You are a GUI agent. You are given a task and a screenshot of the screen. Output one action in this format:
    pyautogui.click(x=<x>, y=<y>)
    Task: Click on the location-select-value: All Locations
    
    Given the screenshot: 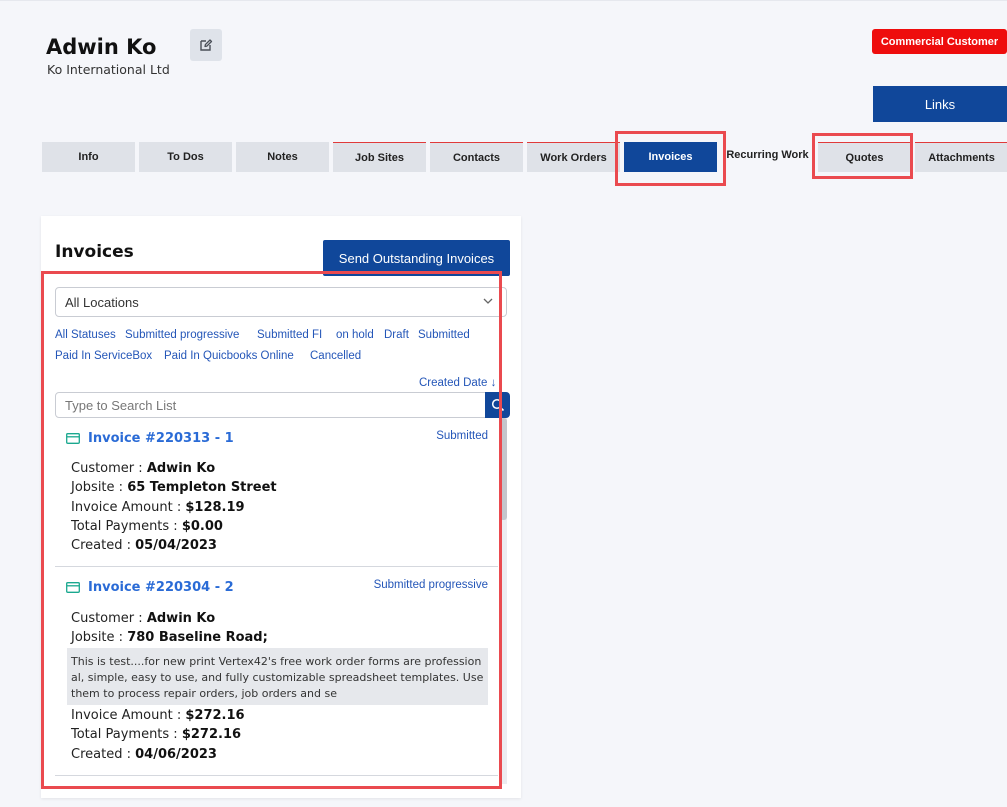 What is the action you would take?
    pyautogui.click(x=102, y=302)
    